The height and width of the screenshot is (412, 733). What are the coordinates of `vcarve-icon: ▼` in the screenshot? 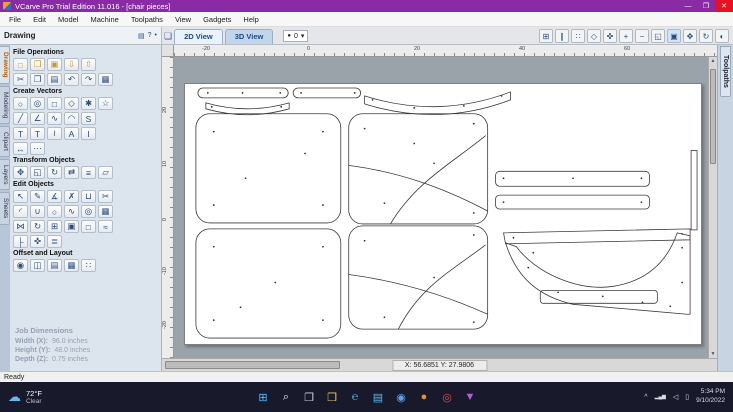 It's located at (470, 397).